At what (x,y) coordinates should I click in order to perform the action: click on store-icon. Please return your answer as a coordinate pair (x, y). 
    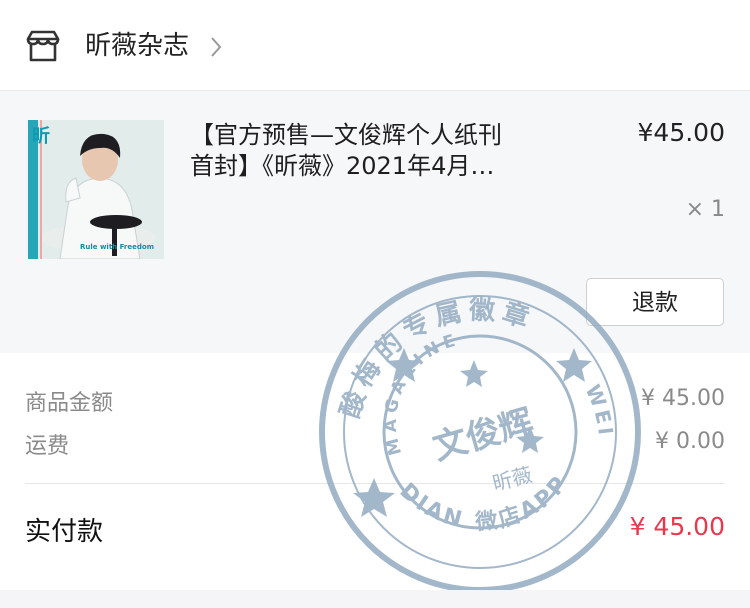
    Looking at the image, I should click on (43, 46).